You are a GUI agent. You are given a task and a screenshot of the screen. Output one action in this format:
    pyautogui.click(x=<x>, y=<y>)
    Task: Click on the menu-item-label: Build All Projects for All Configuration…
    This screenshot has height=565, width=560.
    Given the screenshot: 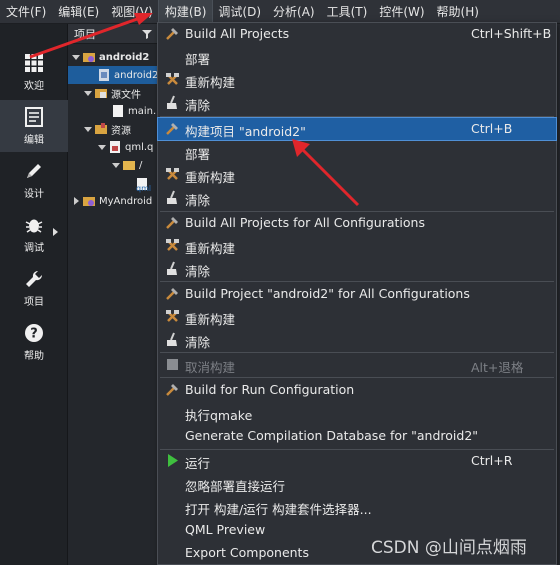 What is the action you would take?
    pyautogui.click(x=305, y=222)
    